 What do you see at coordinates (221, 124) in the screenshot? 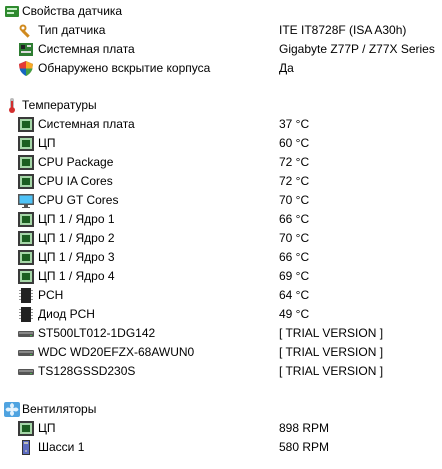
I see `temp-row-motherboard: Системная плата 37 °C` at bounding box center [221, 124].